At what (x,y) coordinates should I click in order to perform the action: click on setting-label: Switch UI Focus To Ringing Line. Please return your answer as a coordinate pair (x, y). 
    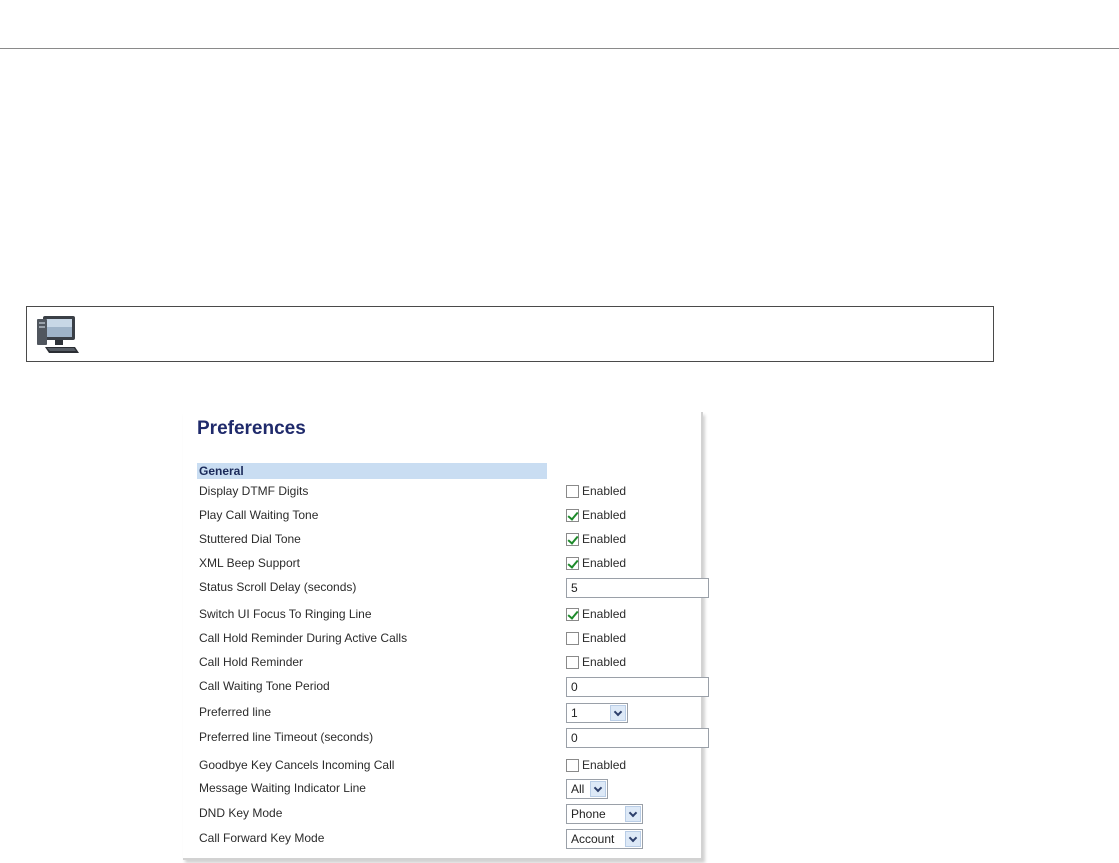
    Looking at the image, I should click on (285, 614).